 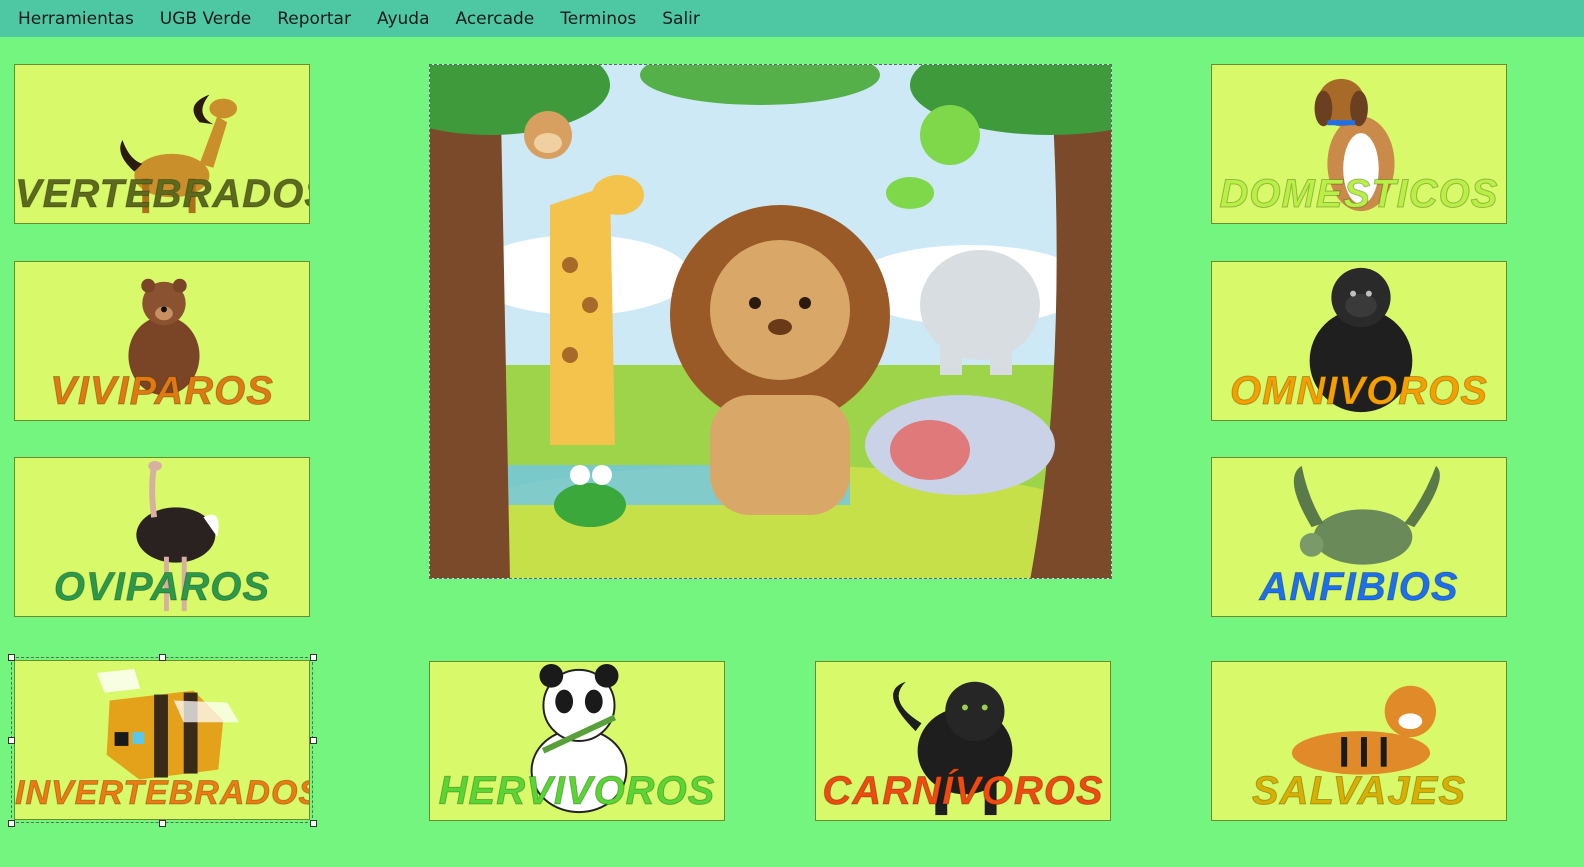 What do you see at coordinates (963, 791) in the screenshot?
I see `carnivoros-label: CARNÍVOROS` at bounding box center [963, 791].